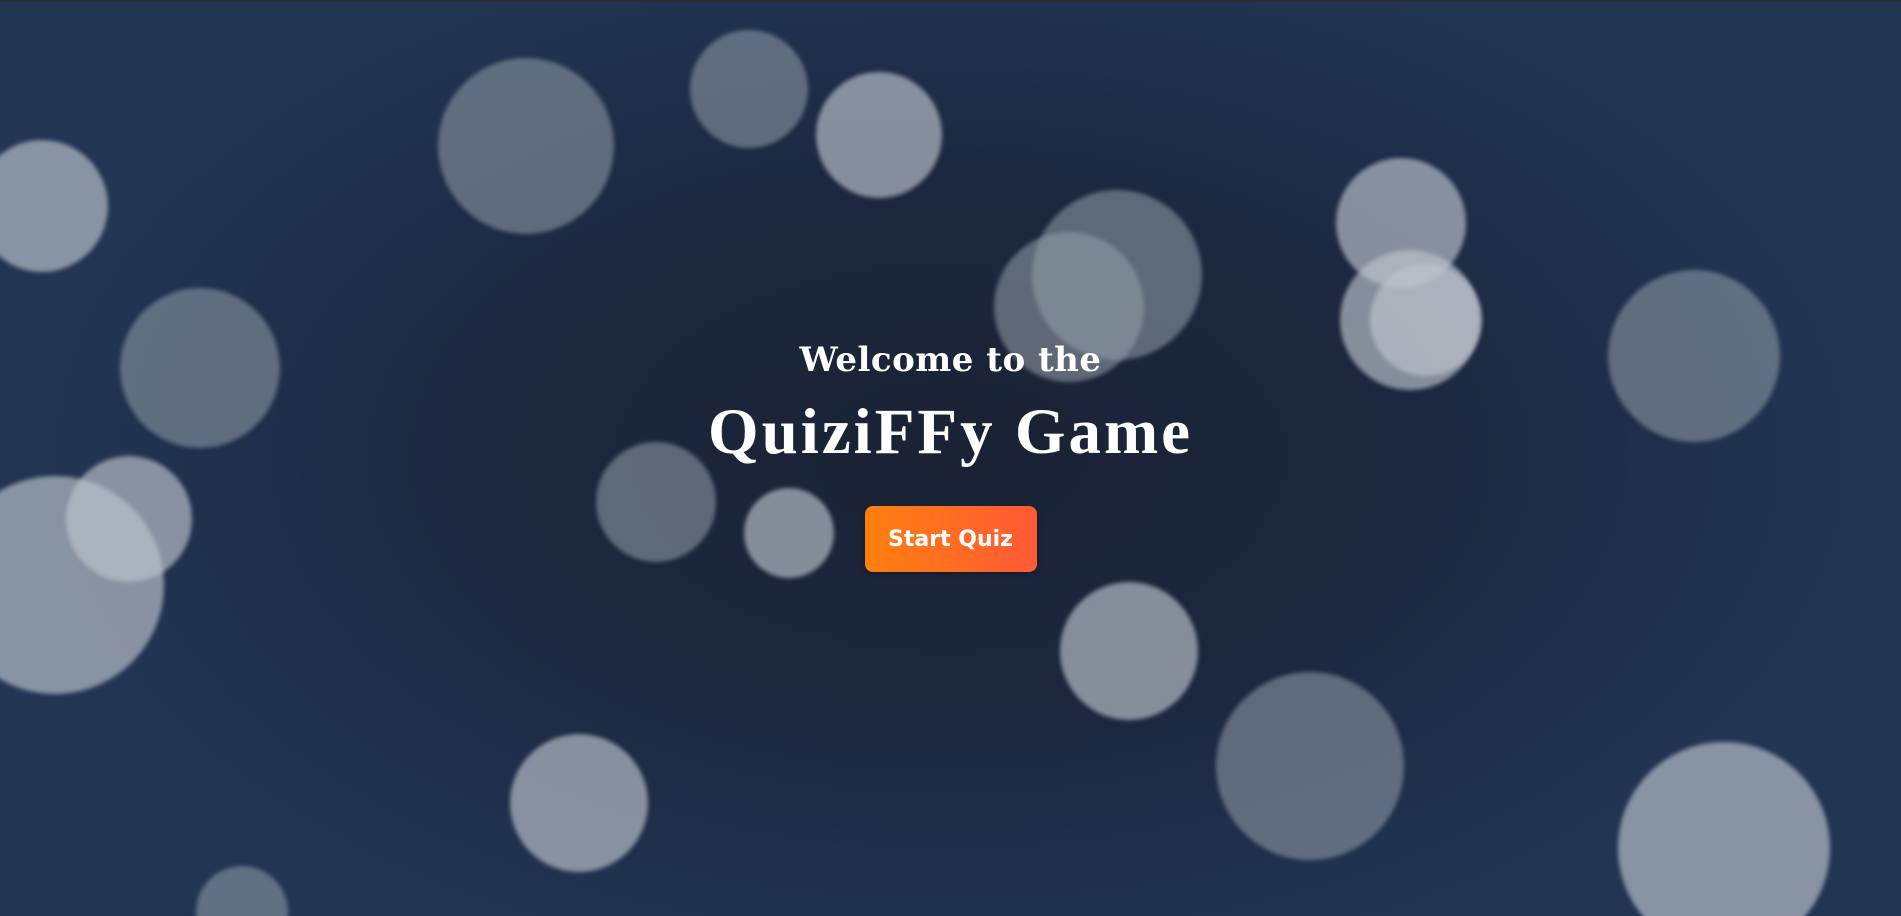 This screenshot has width=1901, height=916. Describe the element at coordinates (950, 431) in the screenshot. I see `game-title: QuiziFFy Game` at that location.